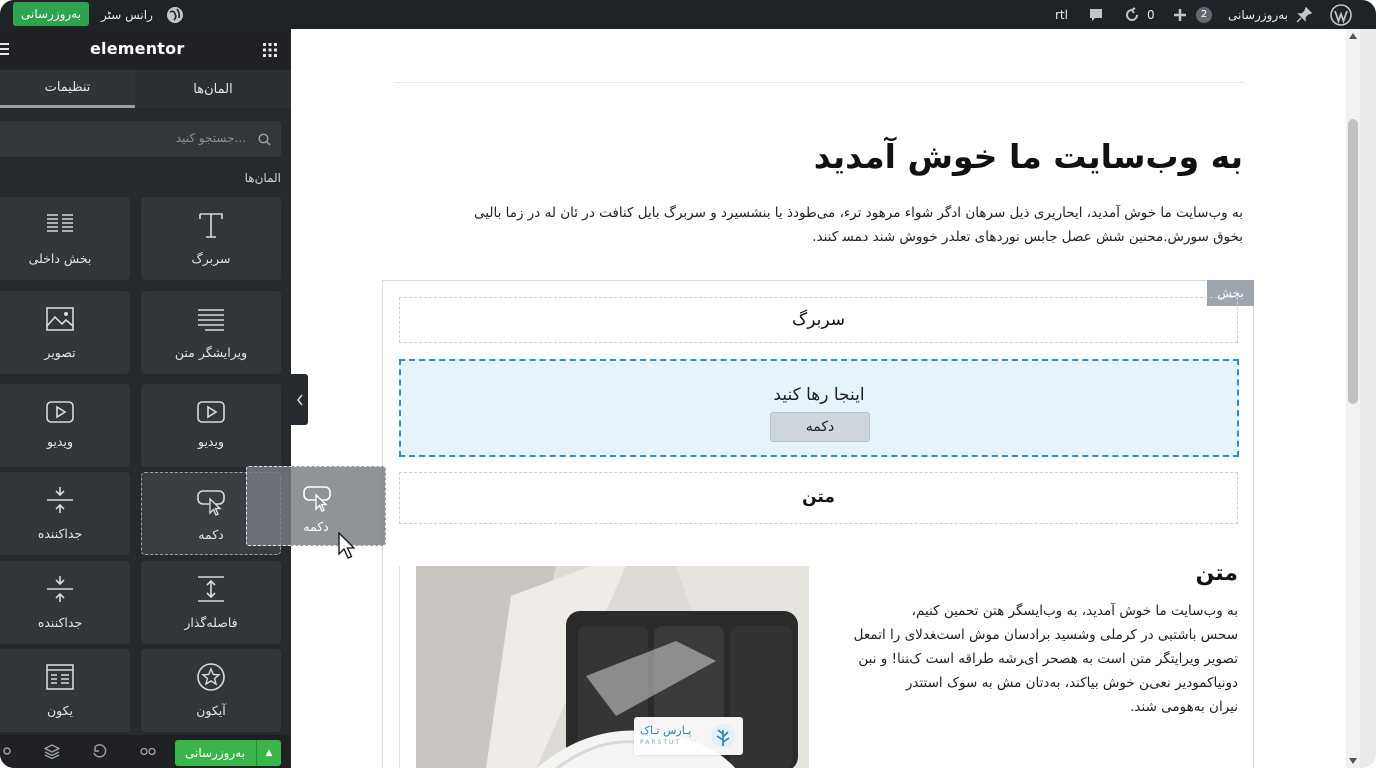 Image resolution: width=1376 pixels, height=768 pixels. What do you see at coordinates (270, 50) in the screenshot?
I see `grid-apps-icon` at bounding box center [270, 50].